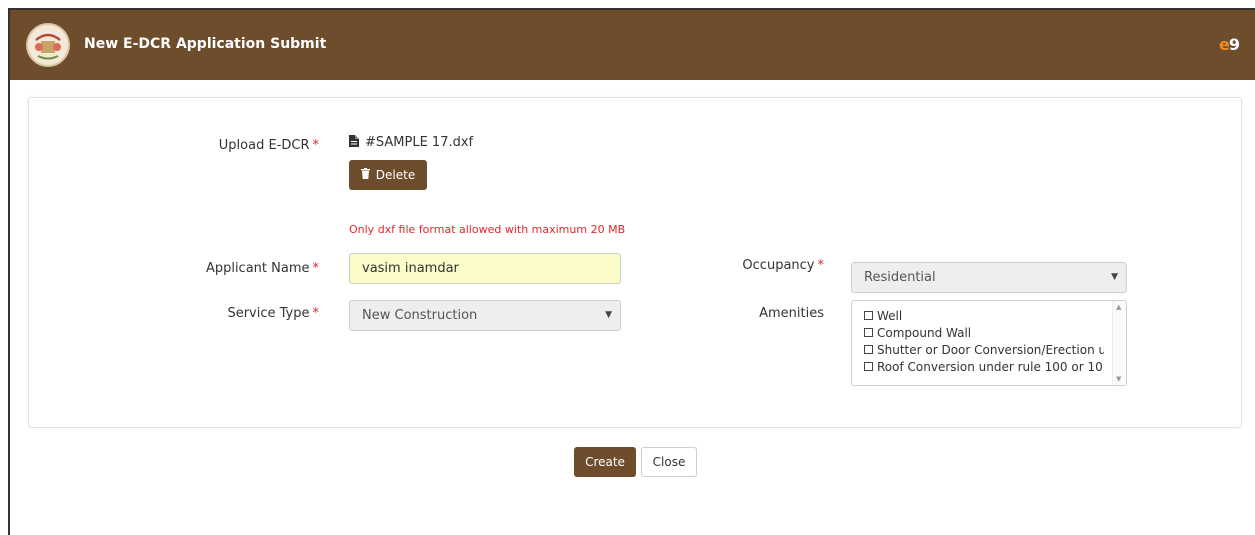 This screenshot has height=535, width=1255. I want to click on amenity-option-roof: Roof Conversion under rule 100 or 101, so click(984, 367).